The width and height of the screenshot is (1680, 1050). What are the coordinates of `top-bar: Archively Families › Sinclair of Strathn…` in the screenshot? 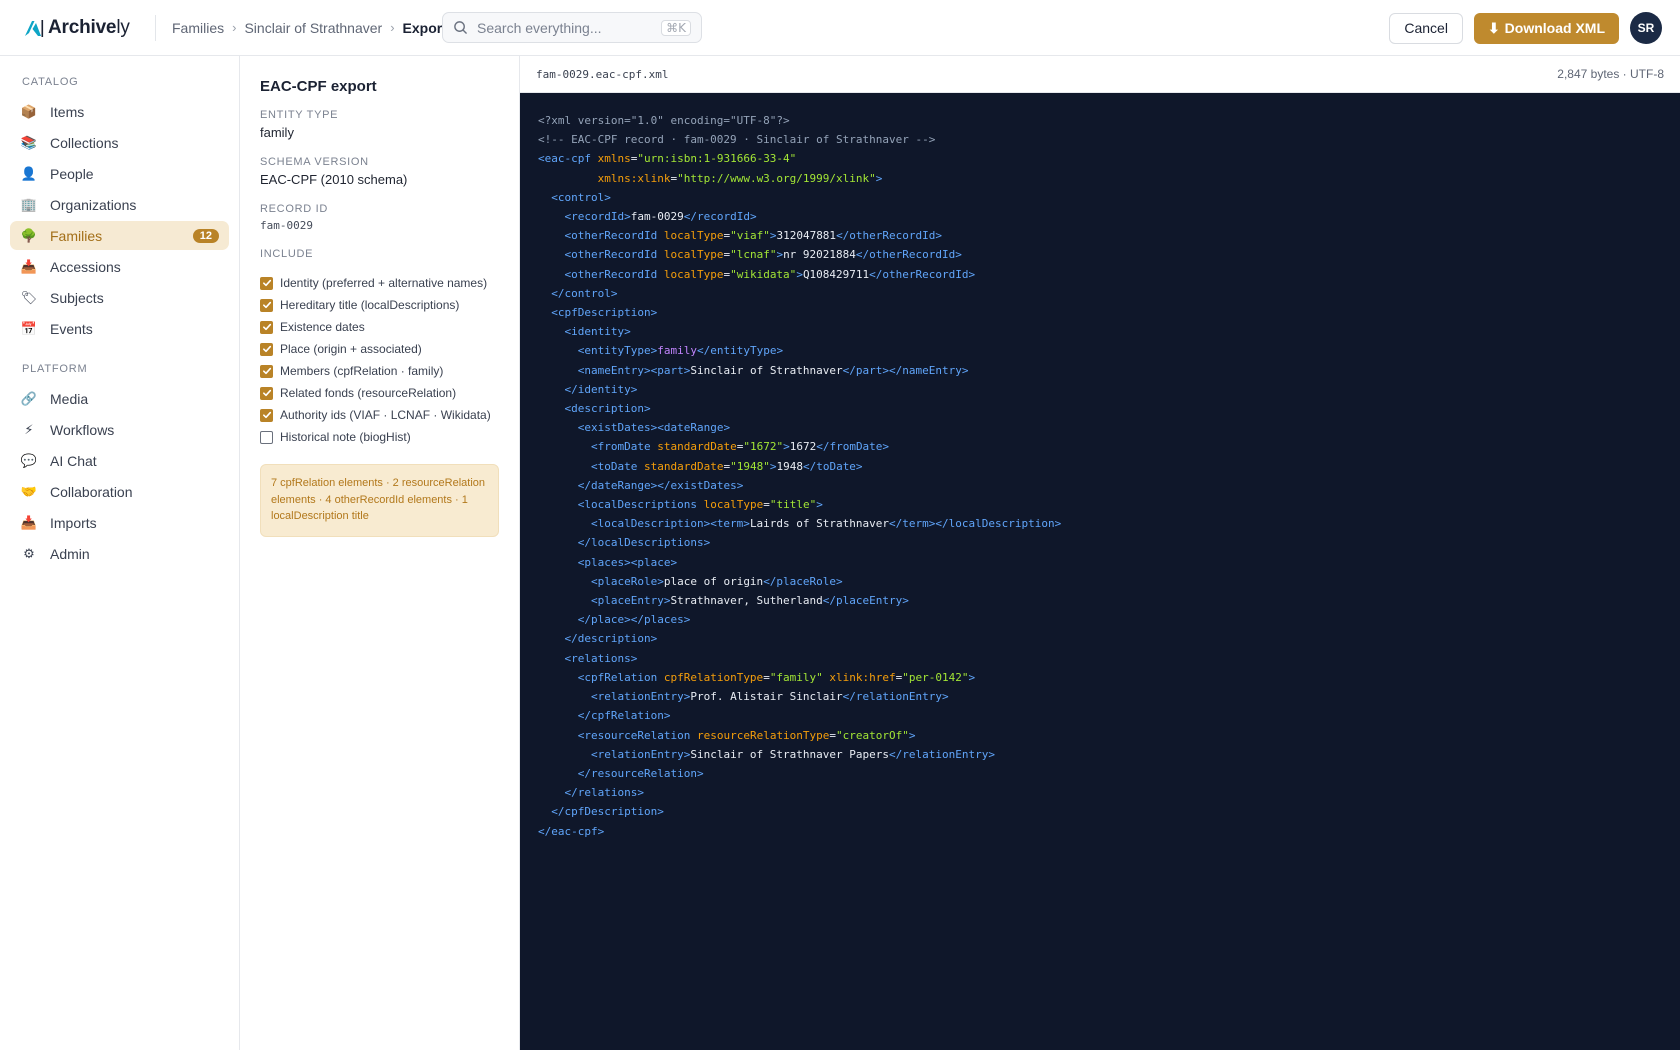 It's located at (840, 28).